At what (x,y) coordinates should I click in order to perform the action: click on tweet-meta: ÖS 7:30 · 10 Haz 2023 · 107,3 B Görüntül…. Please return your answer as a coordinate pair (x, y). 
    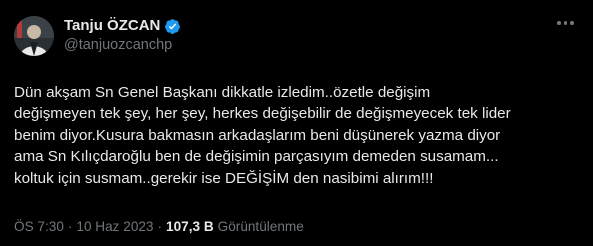
    Looking at the image, I should click on (159, 226).